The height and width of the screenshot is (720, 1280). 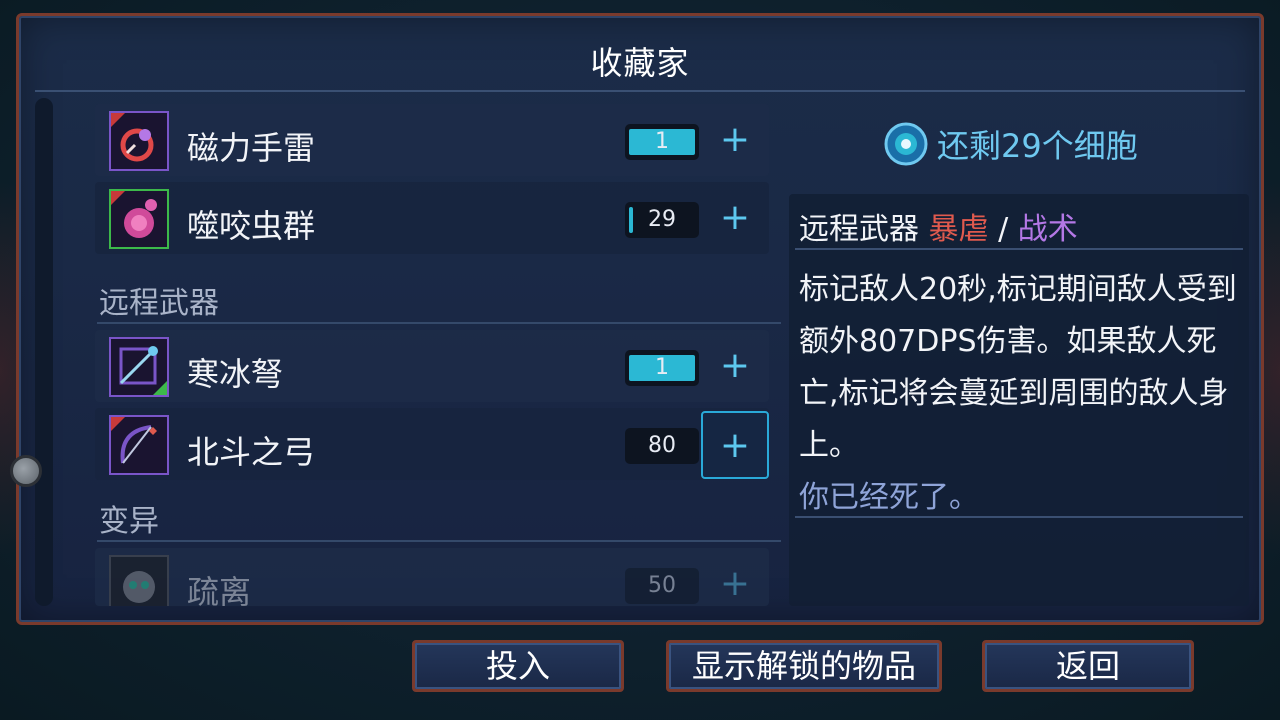 What do you see at coordinates (251, 452) in the screenshot?
I see `item-name: 北斗之弓` at bounding box center [251, 452].